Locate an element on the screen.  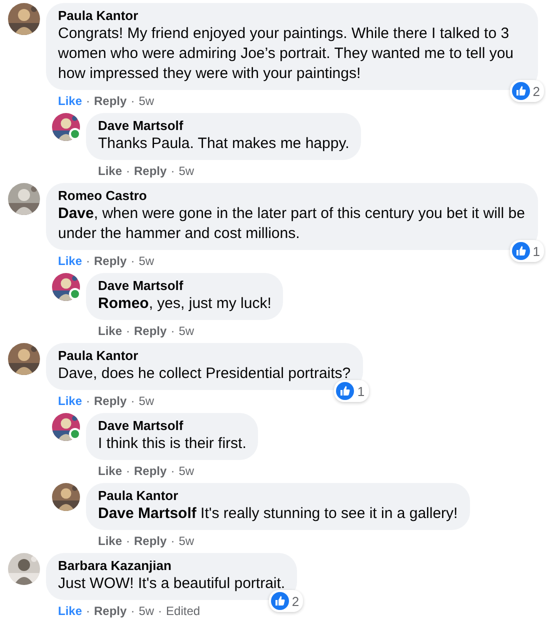
author-name: Barbara Kazanjian is located at coordinates (172, 566).